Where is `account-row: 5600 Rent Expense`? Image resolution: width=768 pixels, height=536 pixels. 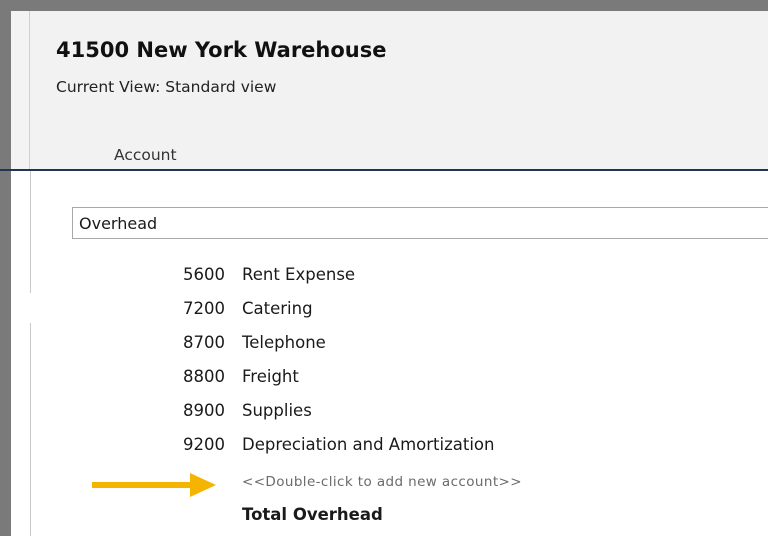
account-row: 5600 Rent Expense is located at coordinates (384, 280).